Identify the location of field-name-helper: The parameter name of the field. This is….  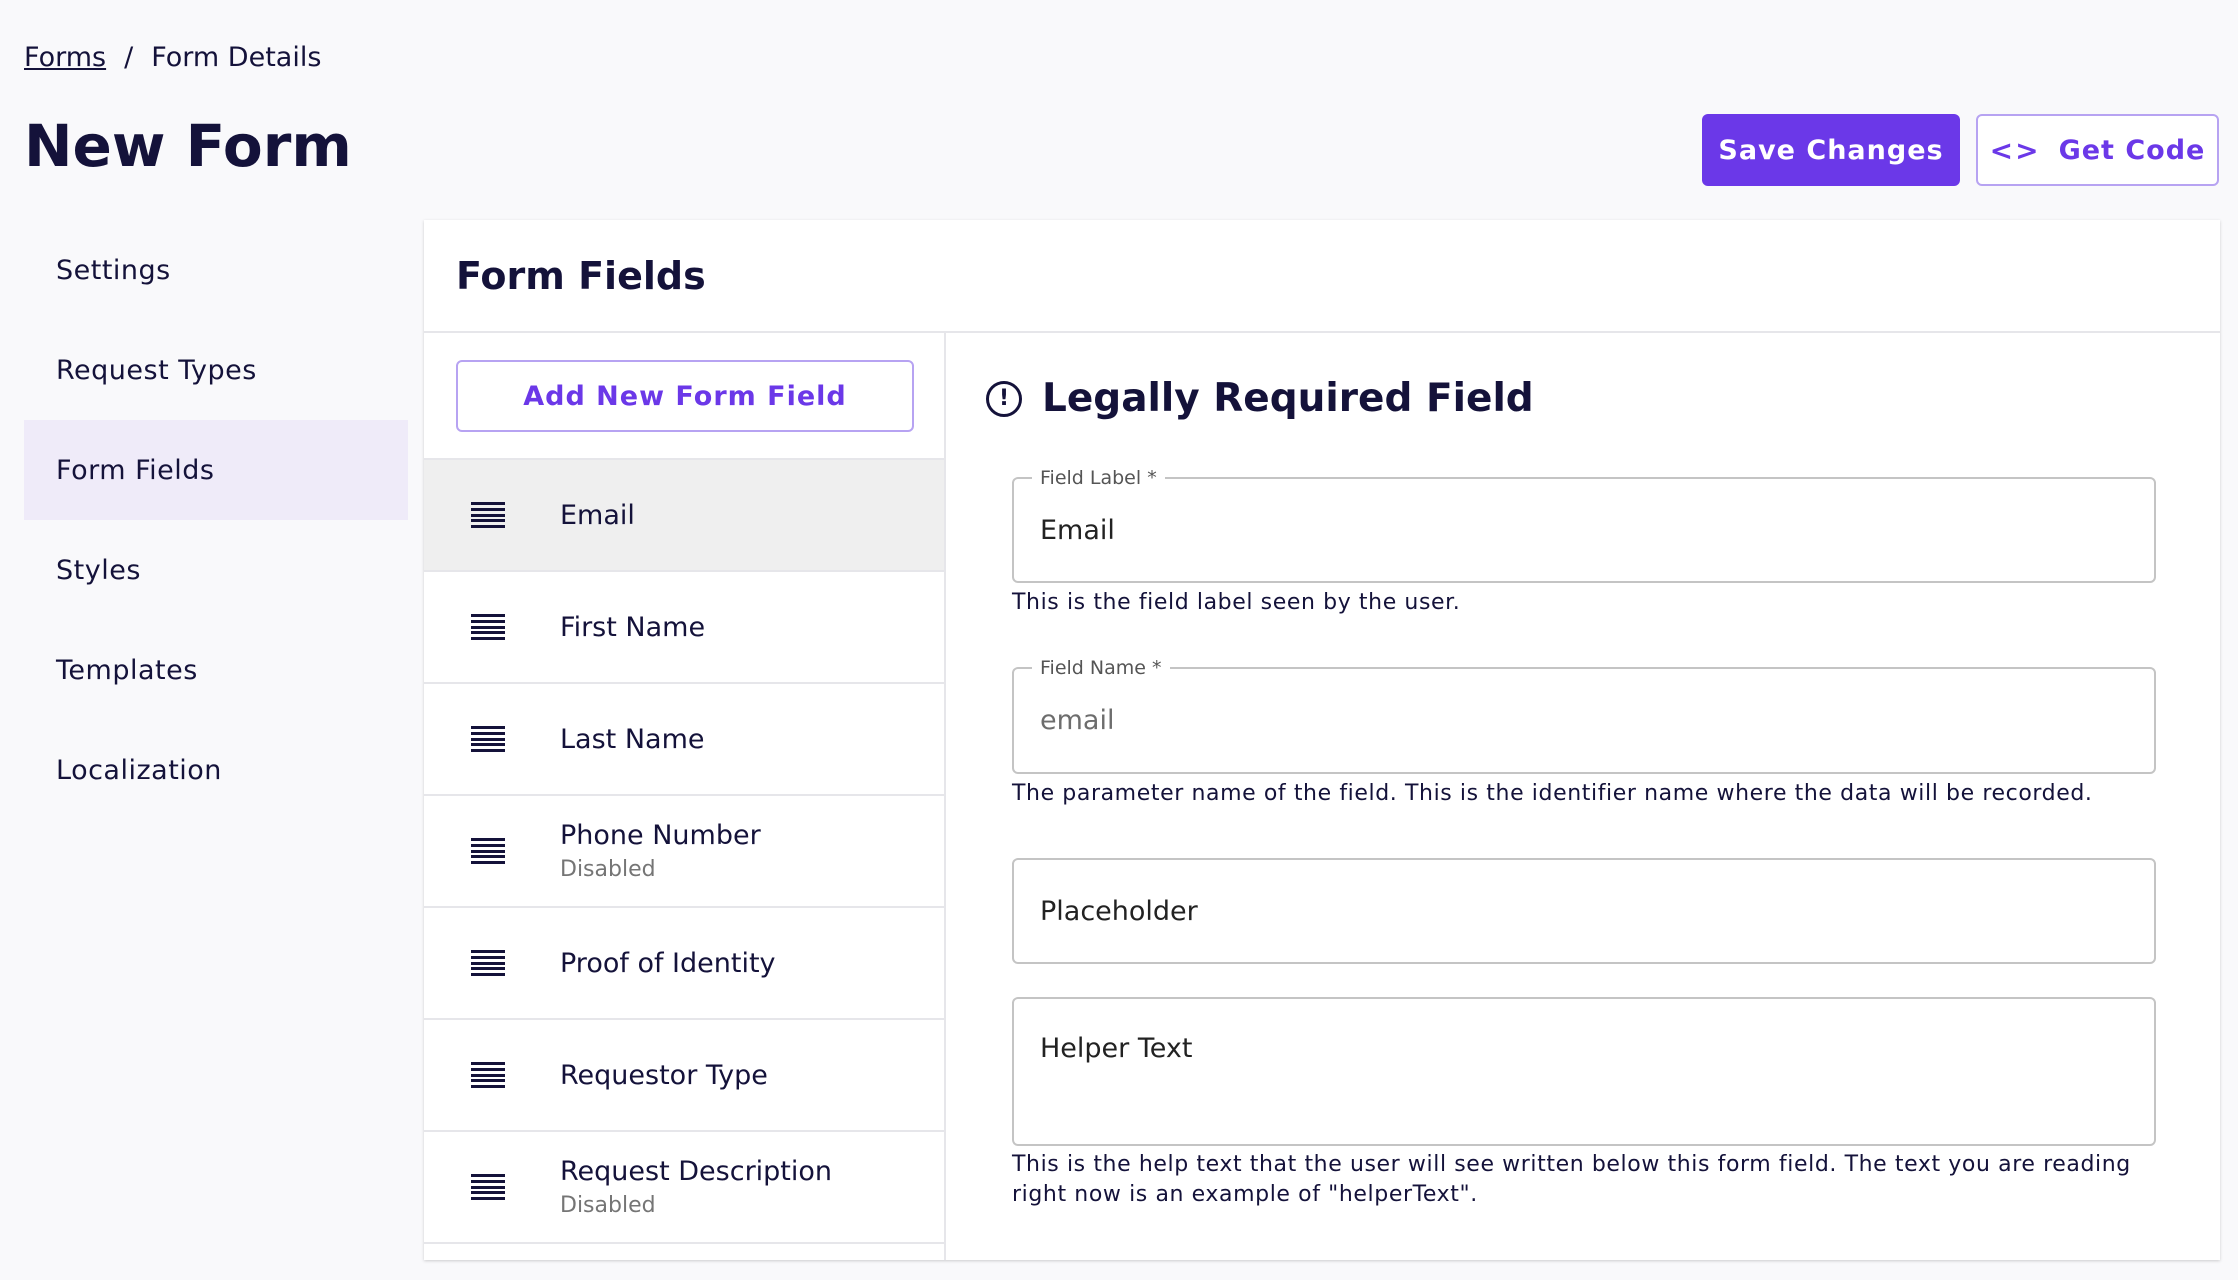
(1552, 793).